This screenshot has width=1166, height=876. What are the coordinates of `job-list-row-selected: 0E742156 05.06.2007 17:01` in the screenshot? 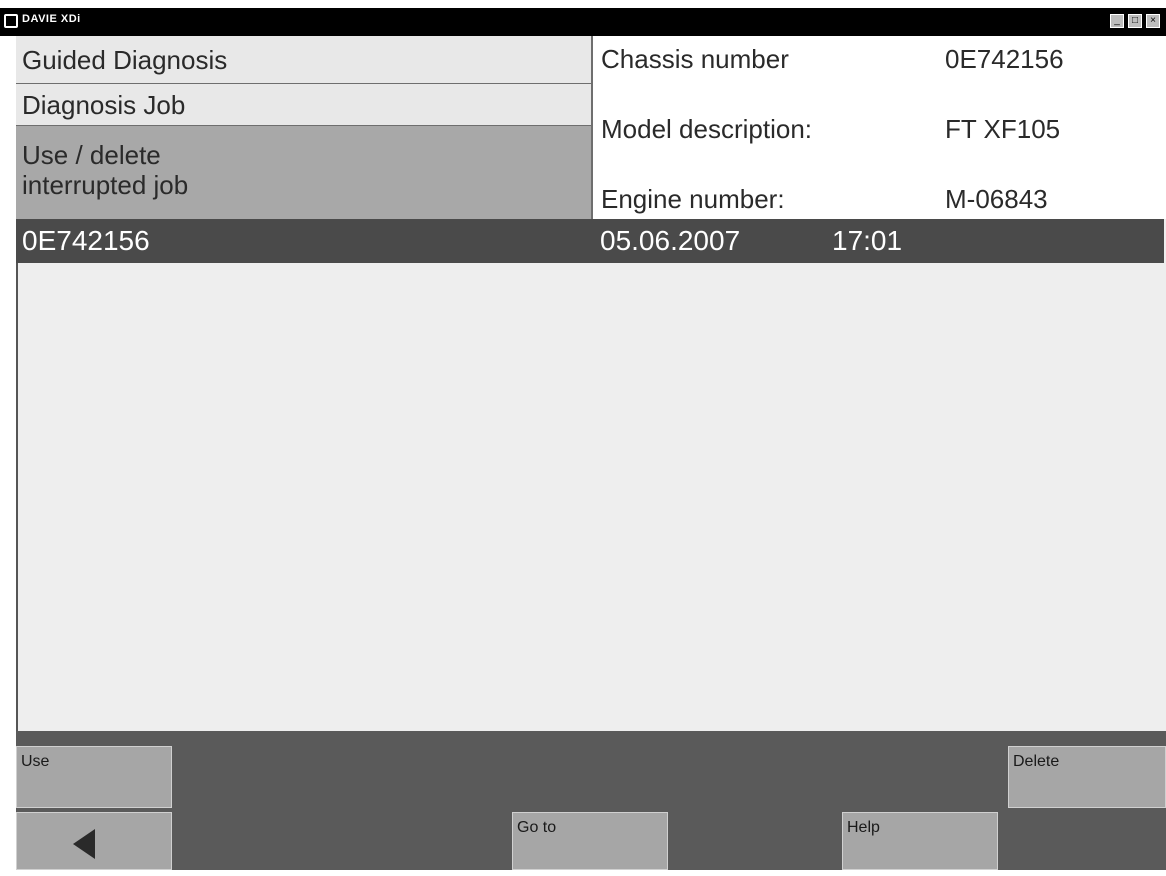 It's located at (590, 241).